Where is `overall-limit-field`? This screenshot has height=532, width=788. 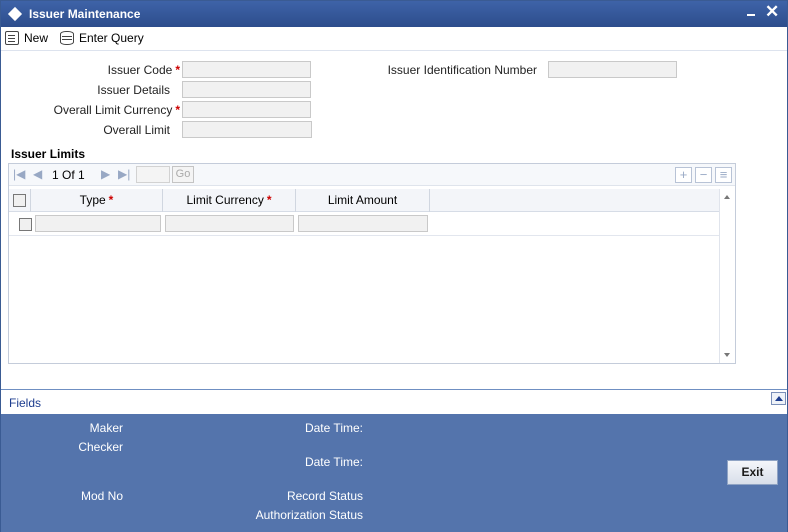 overall-limit-field is located at coordinates (247, 129).